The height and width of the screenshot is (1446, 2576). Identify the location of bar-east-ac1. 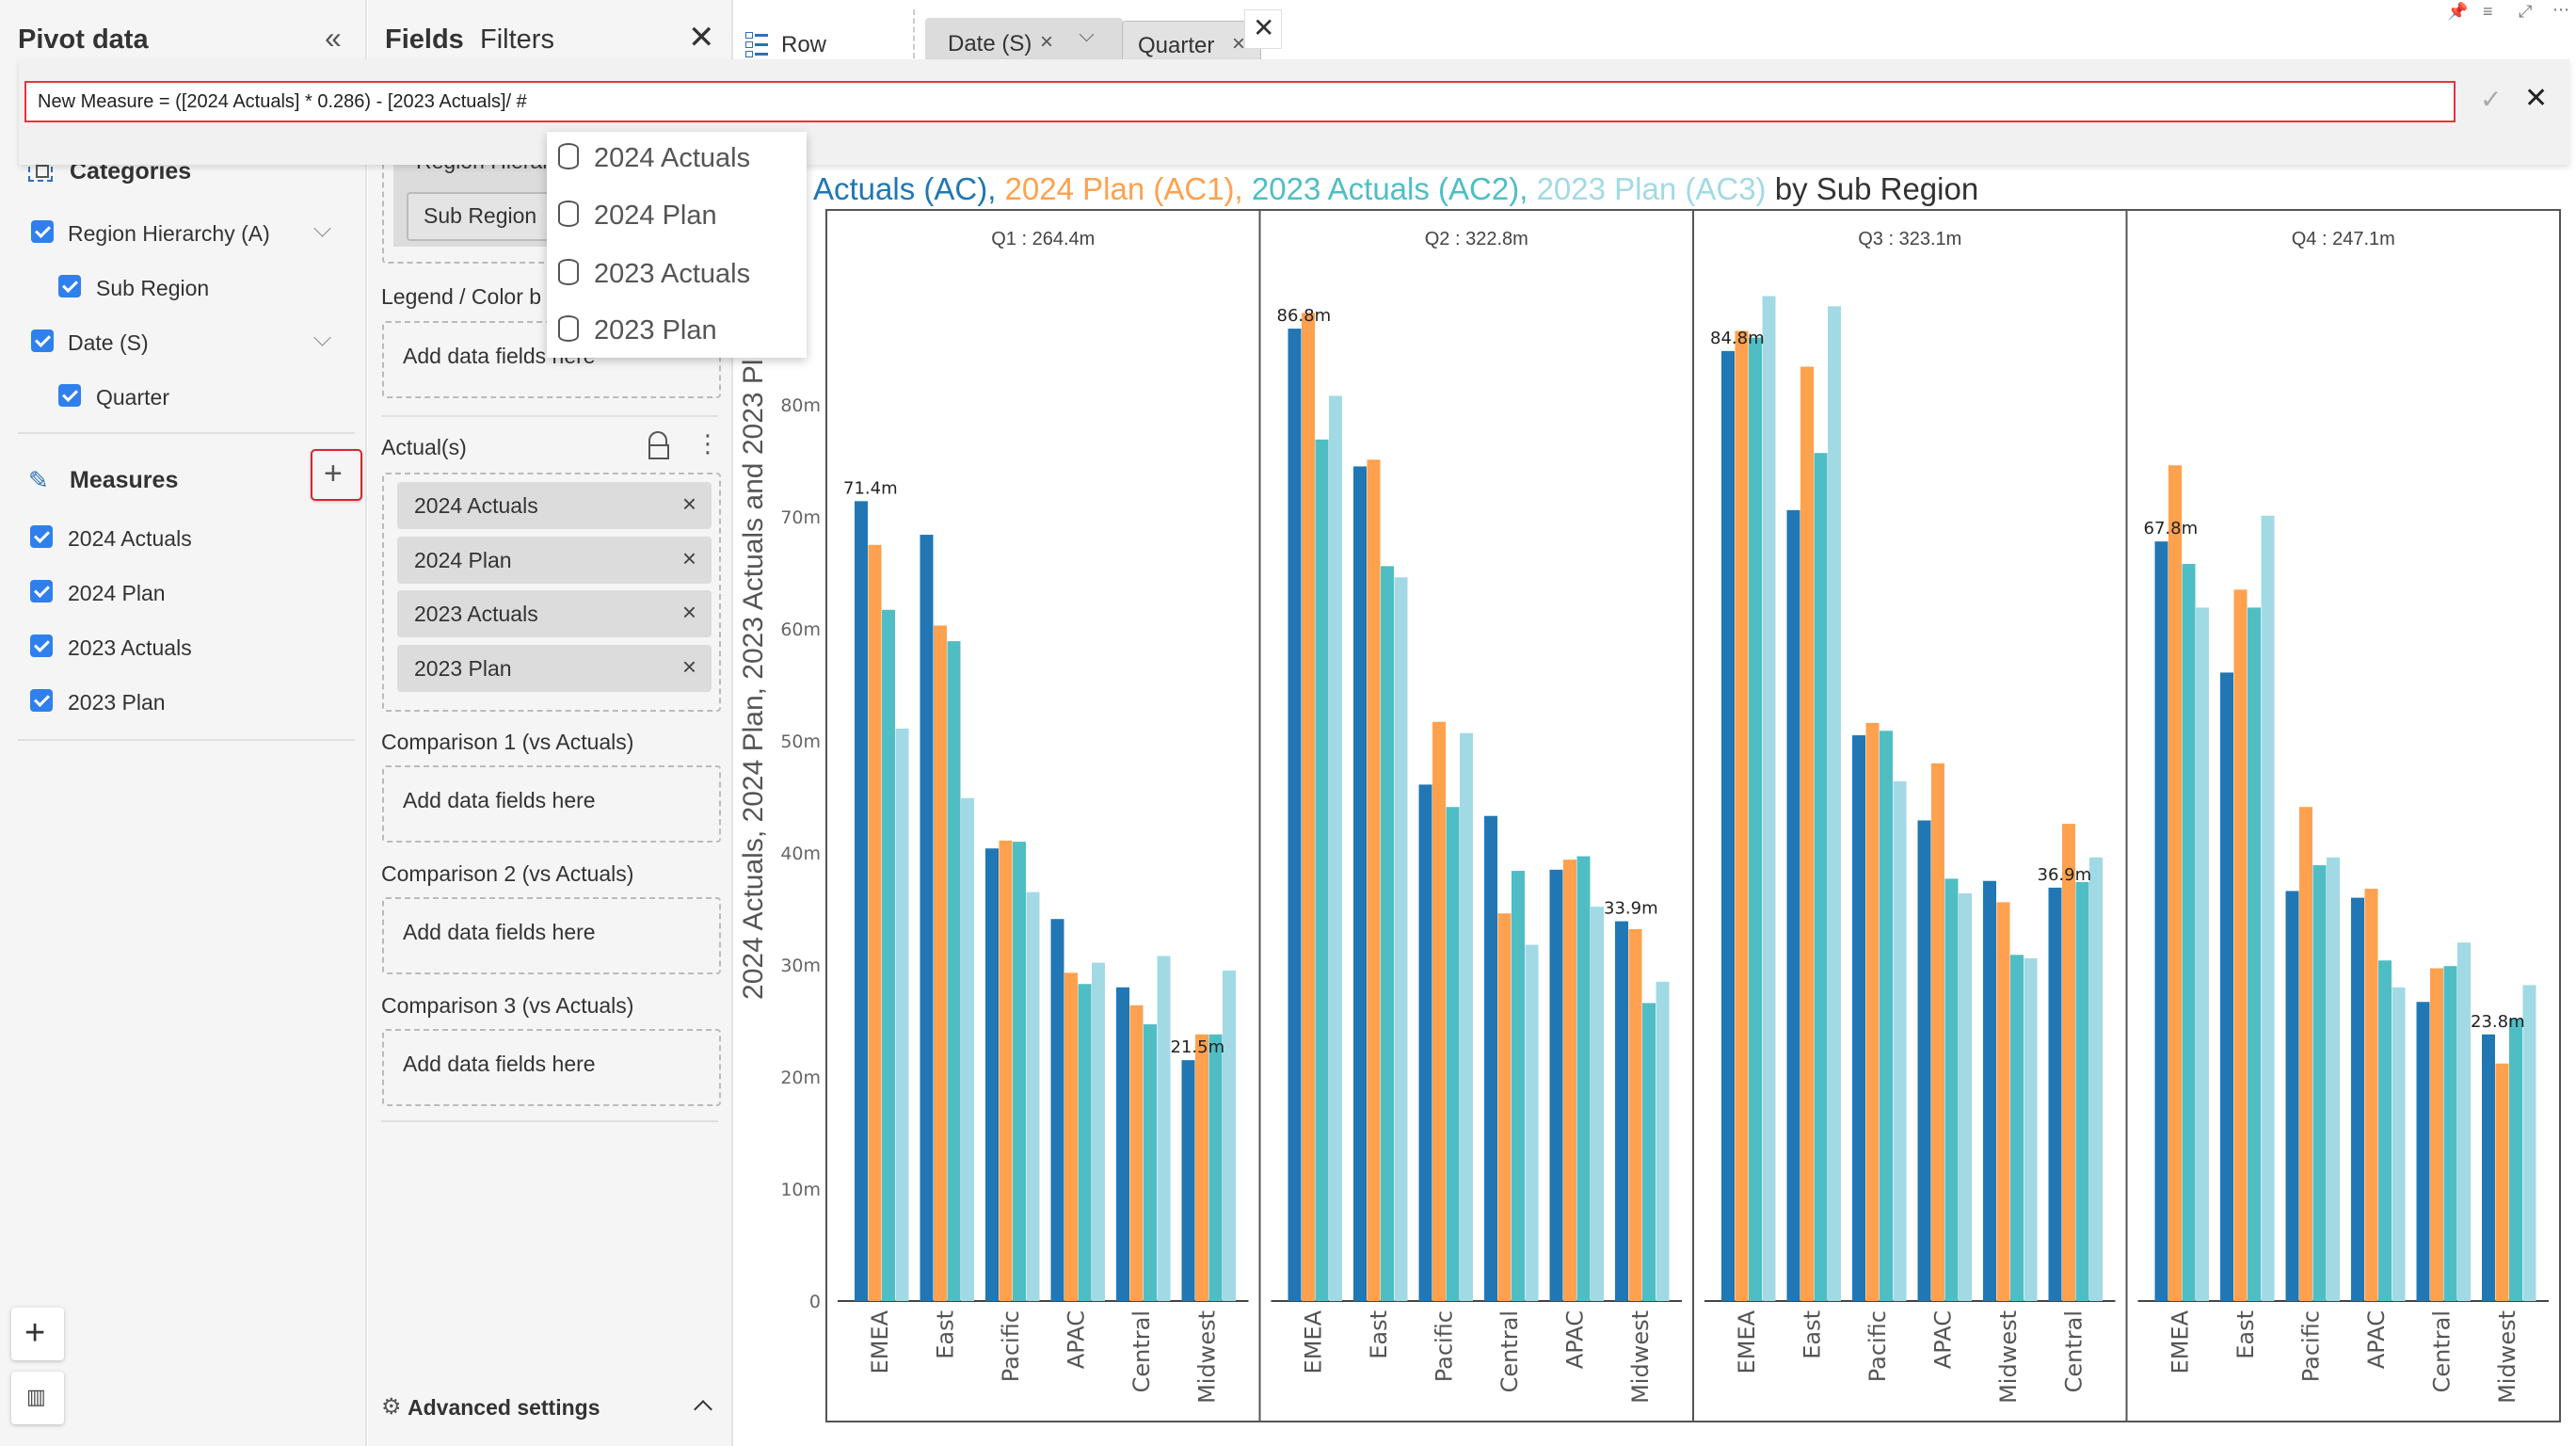
(1374, 880).